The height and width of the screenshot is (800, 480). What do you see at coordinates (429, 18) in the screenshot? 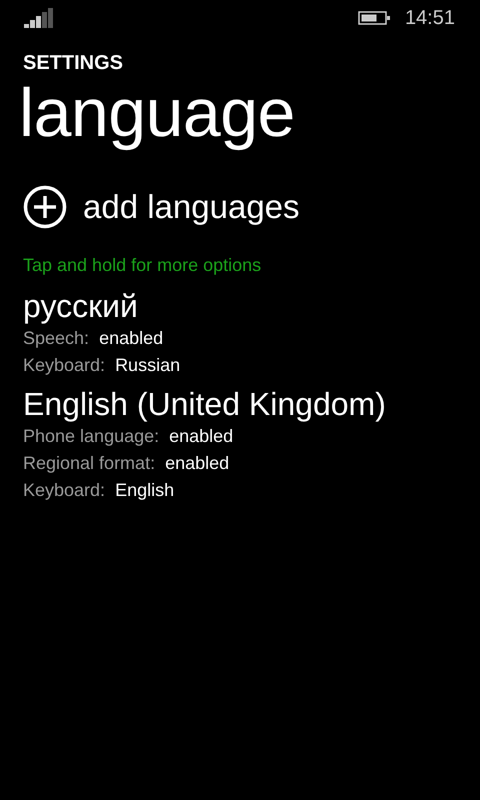
I see `clock-time: 14:51` at bounding box center [429, 18].